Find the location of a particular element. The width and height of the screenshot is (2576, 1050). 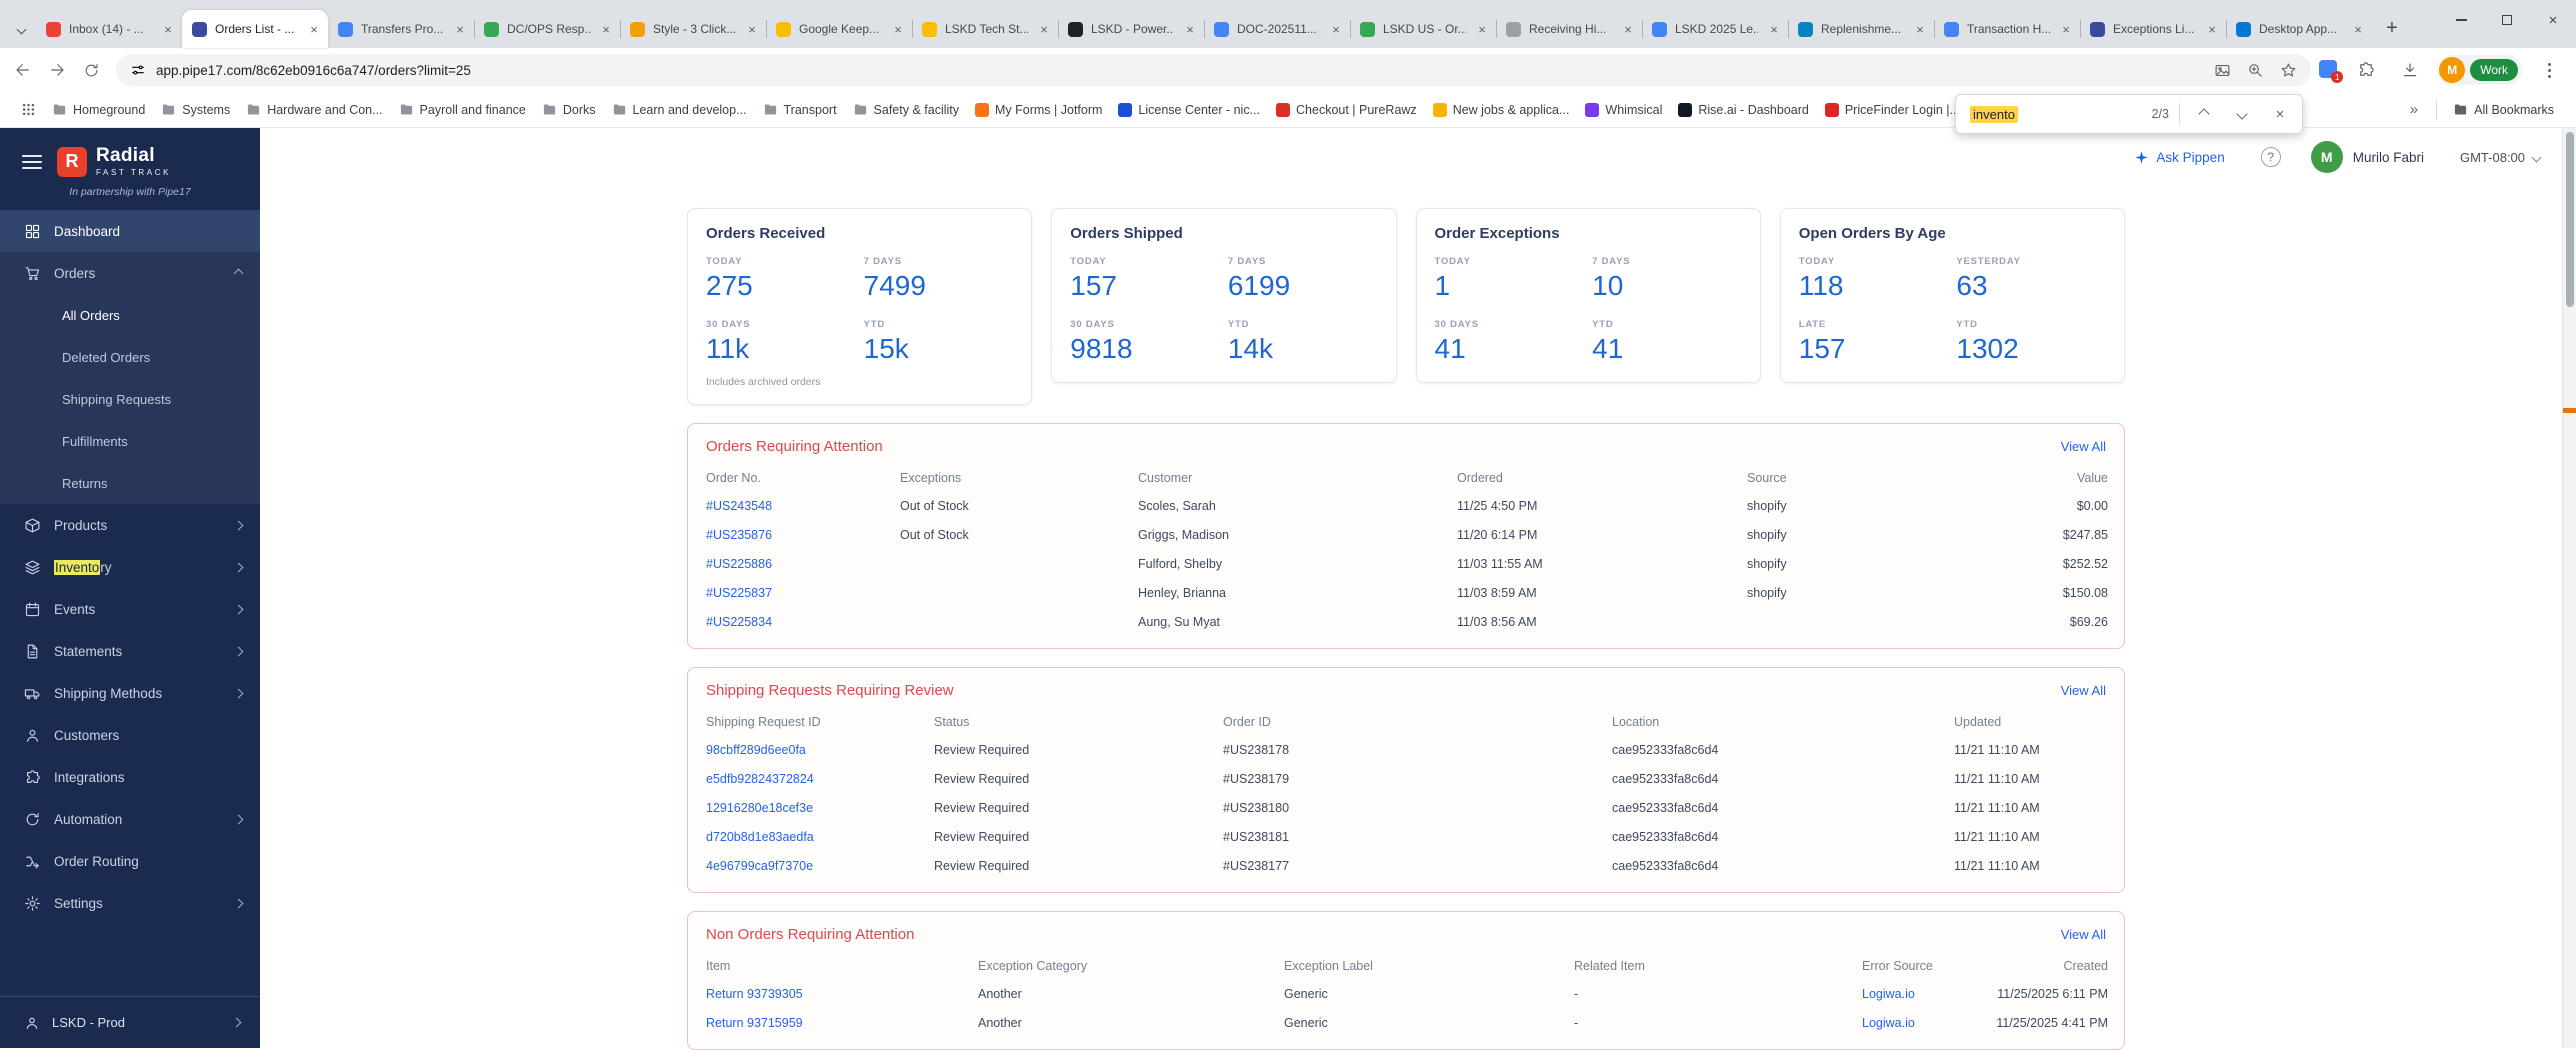

stat-value: 63 is located at coordinates (2031, 286).